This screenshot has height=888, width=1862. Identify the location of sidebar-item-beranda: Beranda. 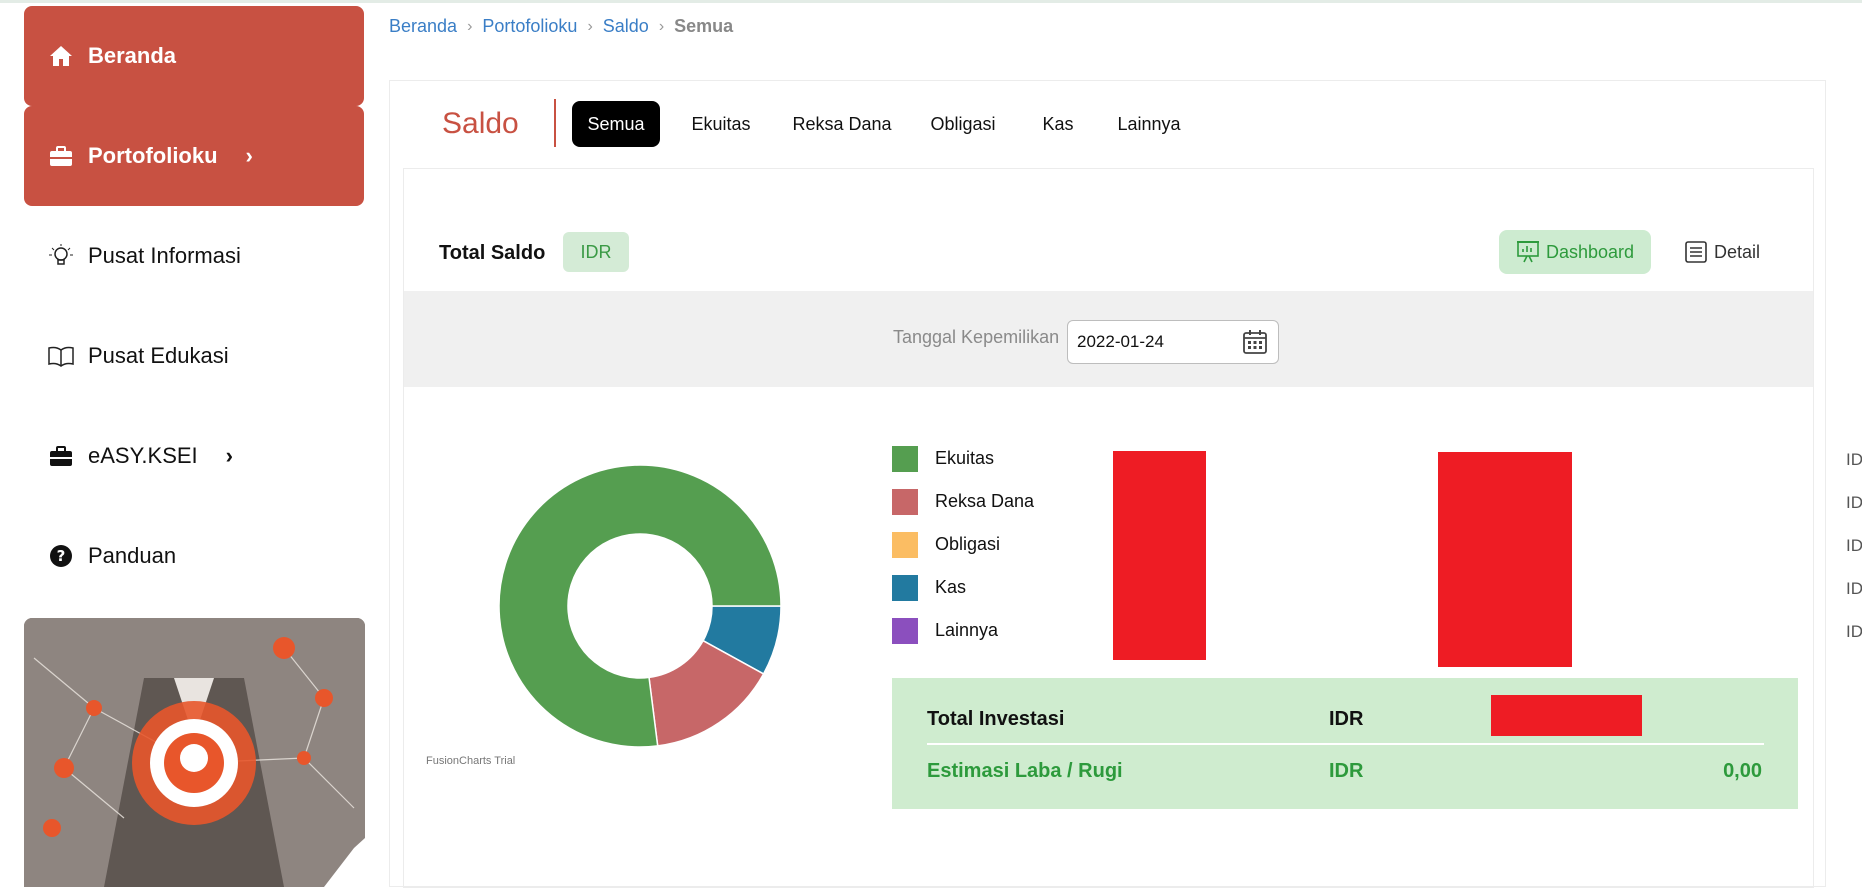
(194, 56).